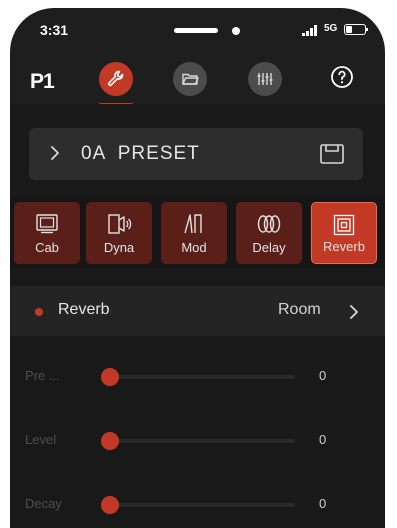 The height and width of the screenshot is (528, 397). I want to click on dyna-icon, so click(120, 224).